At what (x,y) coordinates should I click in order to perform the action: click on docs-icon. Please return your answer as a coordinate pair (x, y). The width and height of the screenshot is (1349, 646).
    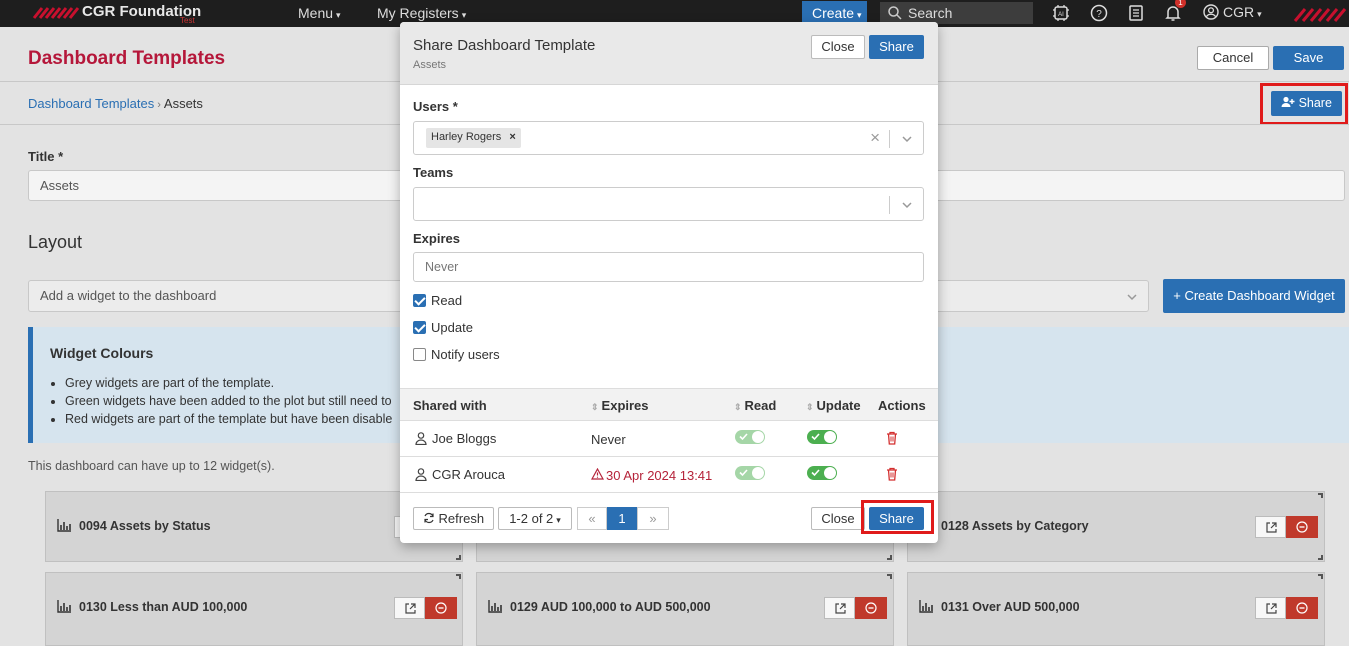
    Looking at the image, I should click on (1136, 13).